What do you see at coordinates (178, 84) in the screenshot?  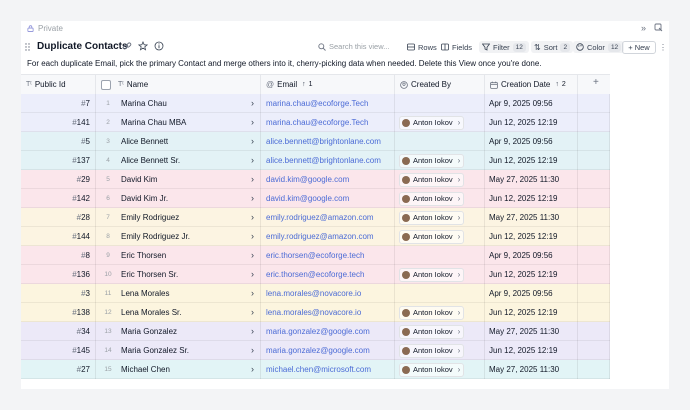 I see `column-header-name: Tᵗ Name` at bounding box center [178, 84].